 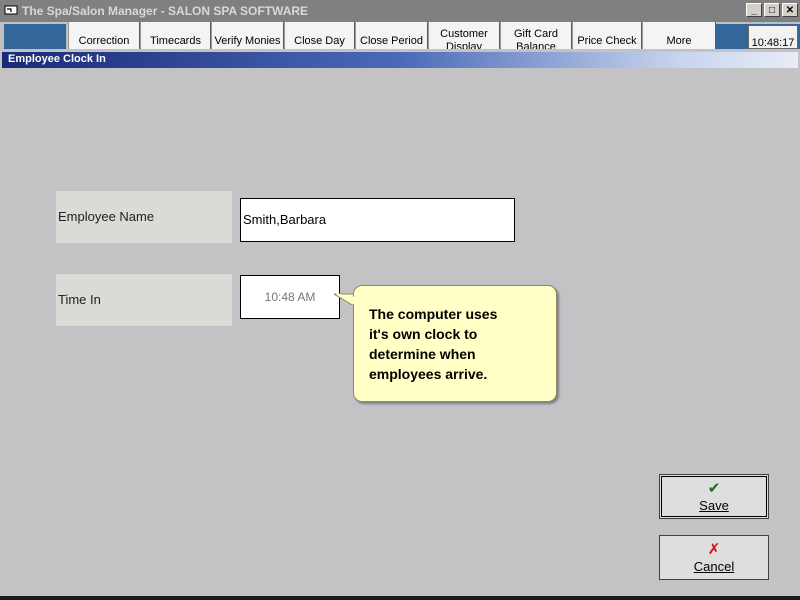 I want to click on employee-name-label: Employee Name, so click(x=144, y=217).